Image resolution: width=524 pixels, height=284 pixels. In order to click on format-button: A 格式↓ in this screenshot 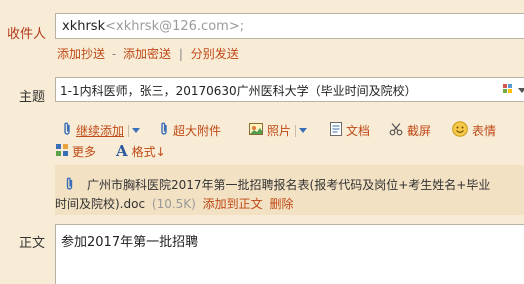, I will do `click(141, 151)`.